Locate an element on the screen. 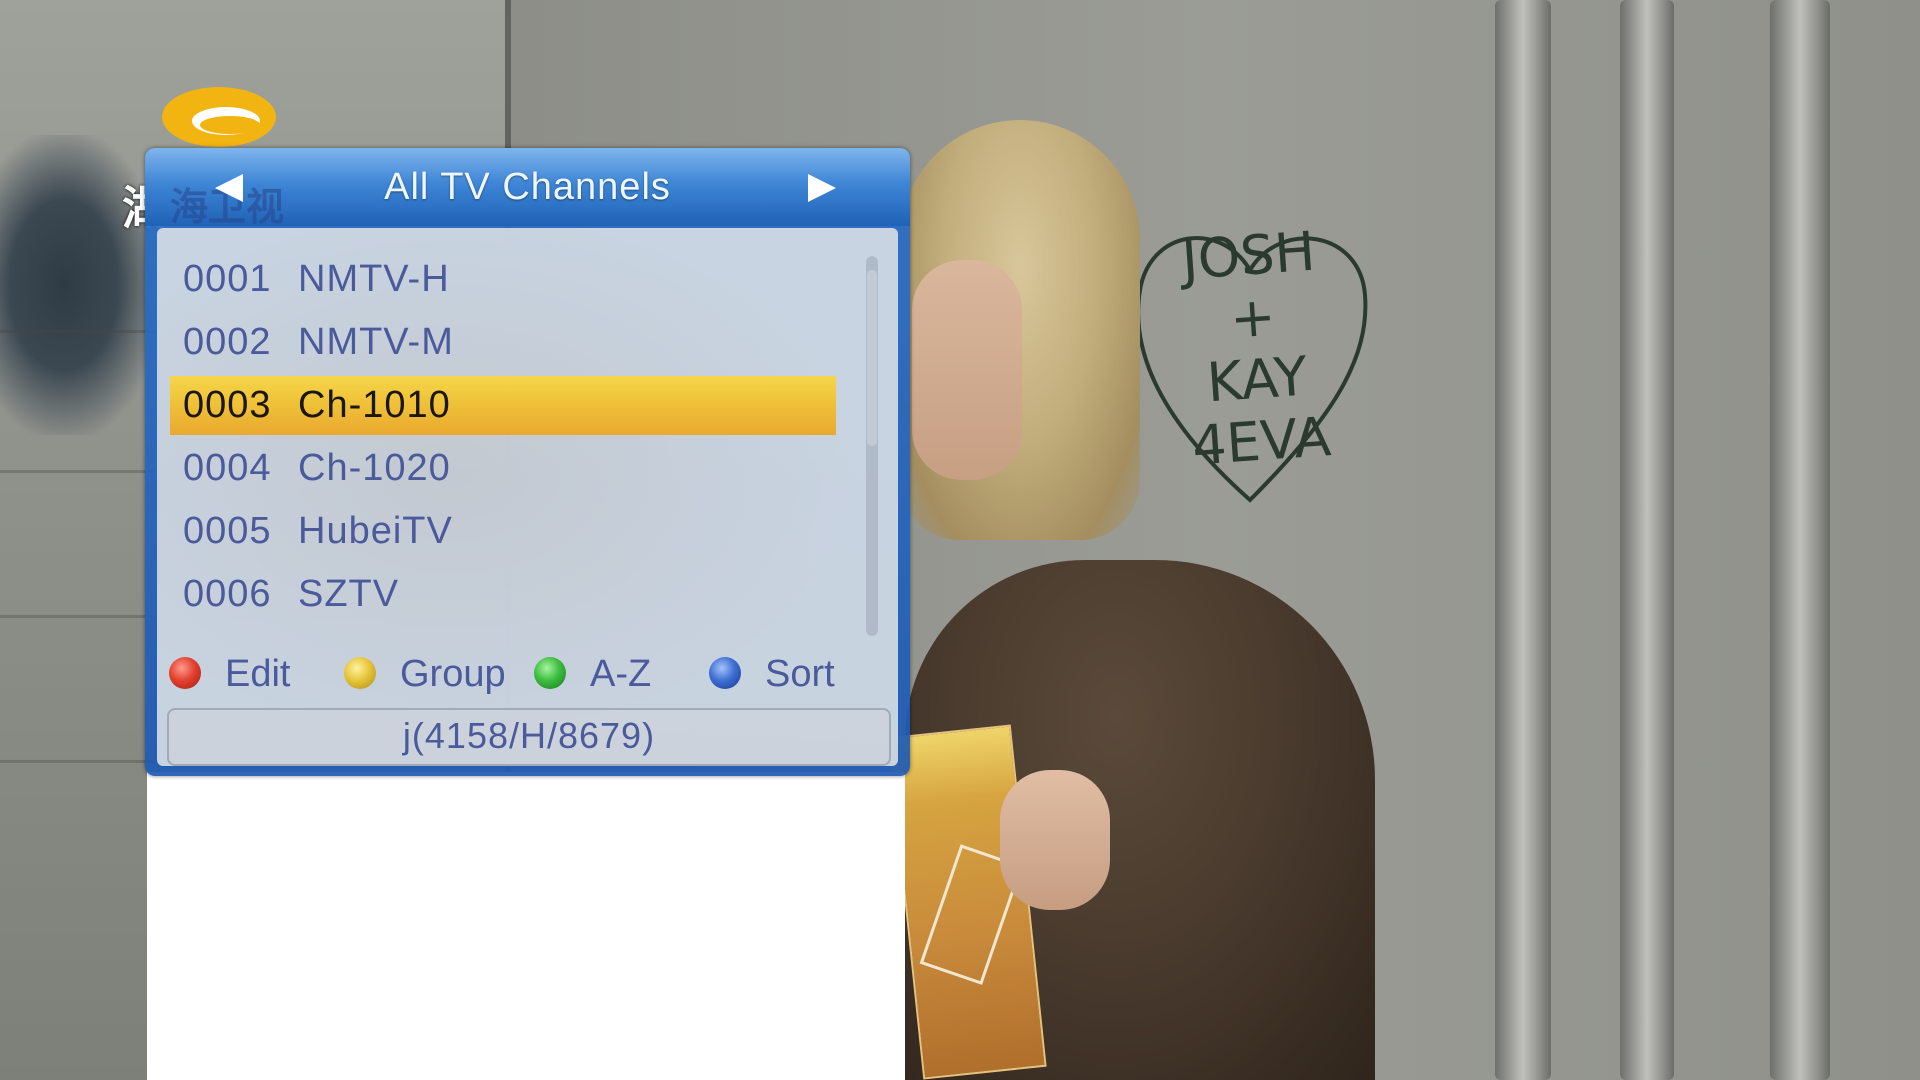 Image resolution: width=1920 pixels, height=1080 pixels. yellow-key-icon is located at coordinates (360, 672).